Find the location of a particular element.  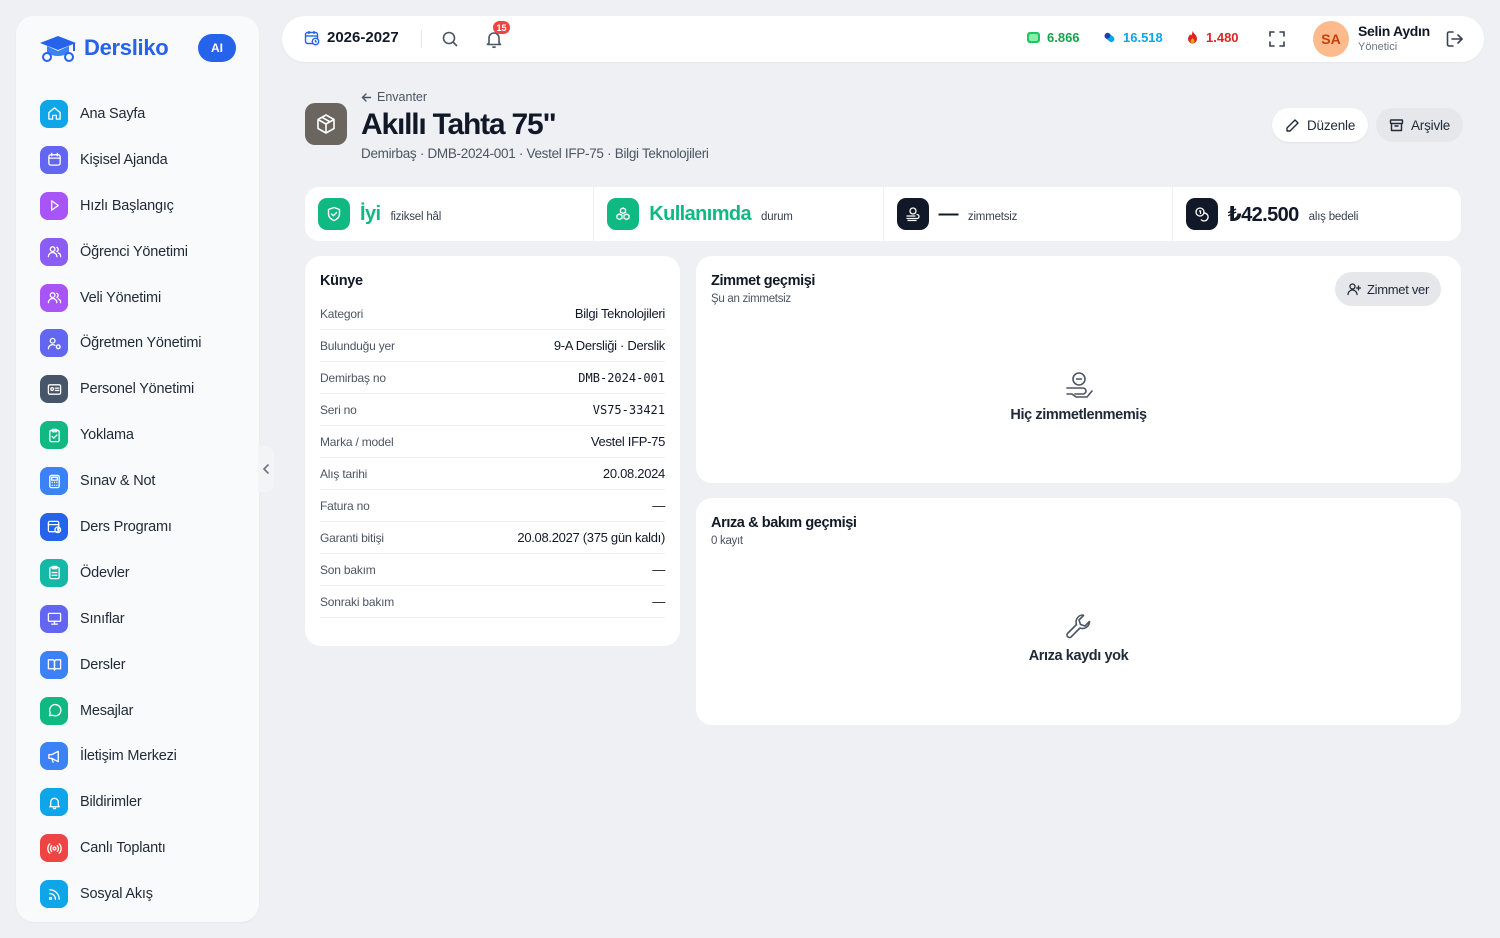

identity-row-key: Garanti bitişi is located at coordinates (352, 537).